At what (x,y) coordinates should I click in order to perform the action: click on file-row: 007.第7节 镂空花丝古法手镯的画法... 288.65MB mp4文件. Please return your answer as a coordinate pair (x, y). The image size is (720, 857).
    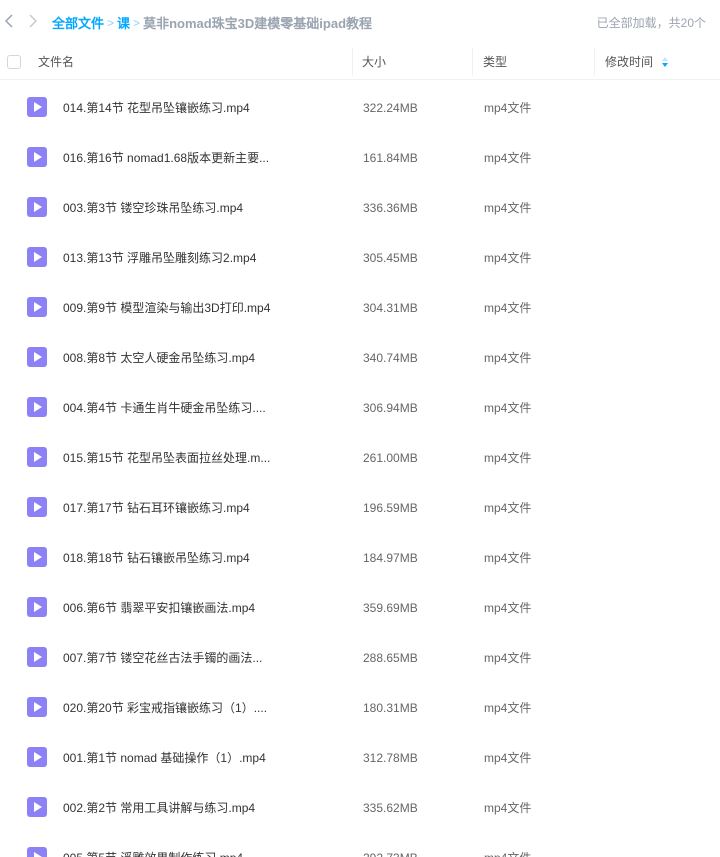
    Looking at the image, I should click on (360, 658).